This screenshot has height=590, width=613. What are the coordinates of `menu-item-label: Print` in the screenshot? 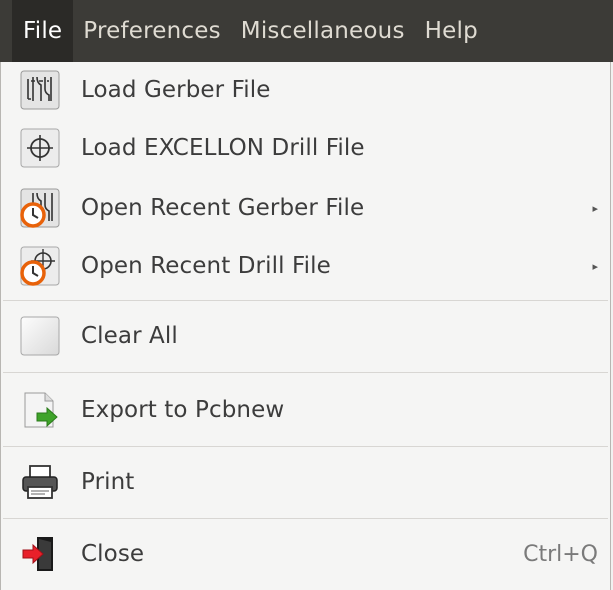 It's located at (108, 482).